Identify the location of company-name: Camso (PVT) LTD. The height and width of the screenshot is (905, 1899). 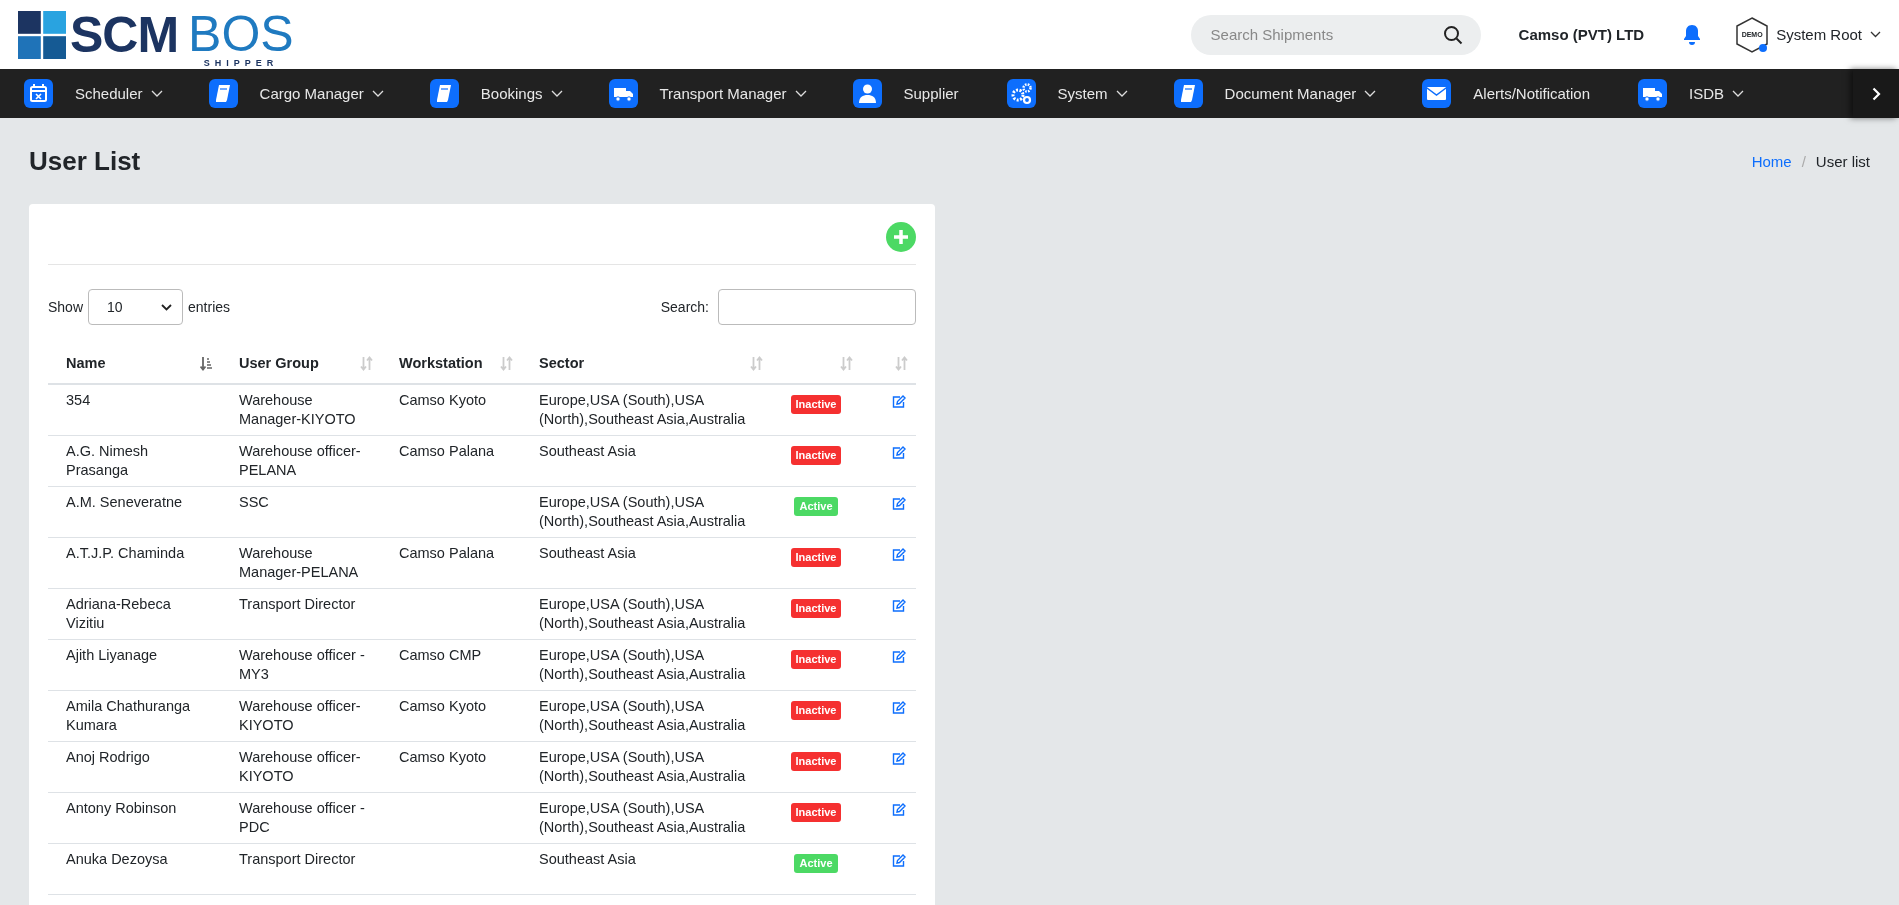
(1581, 34).